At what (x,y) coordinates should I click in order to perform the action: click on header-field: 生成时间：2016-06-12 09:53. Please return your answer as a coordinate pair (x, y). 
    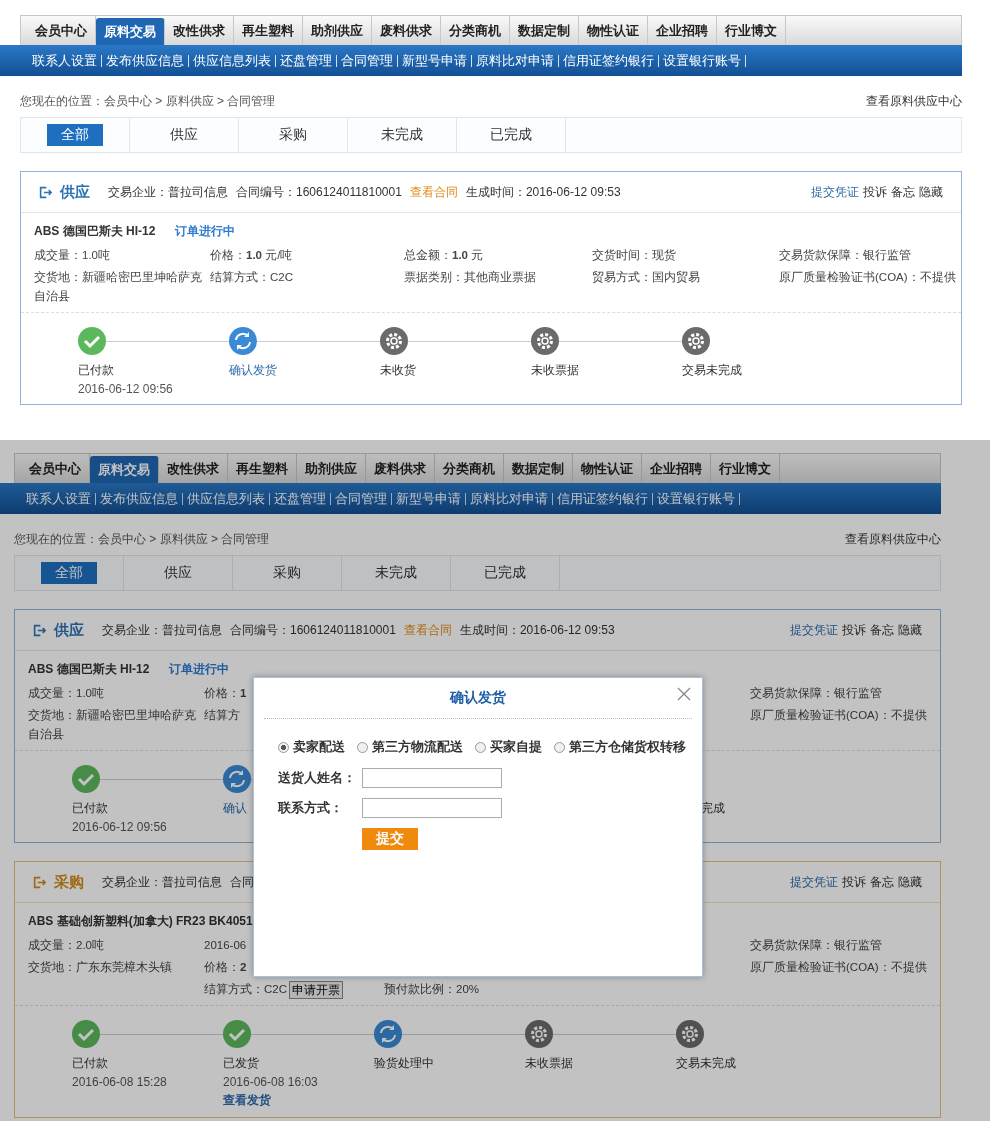
    Looking at the image, I should click on (543, 192).